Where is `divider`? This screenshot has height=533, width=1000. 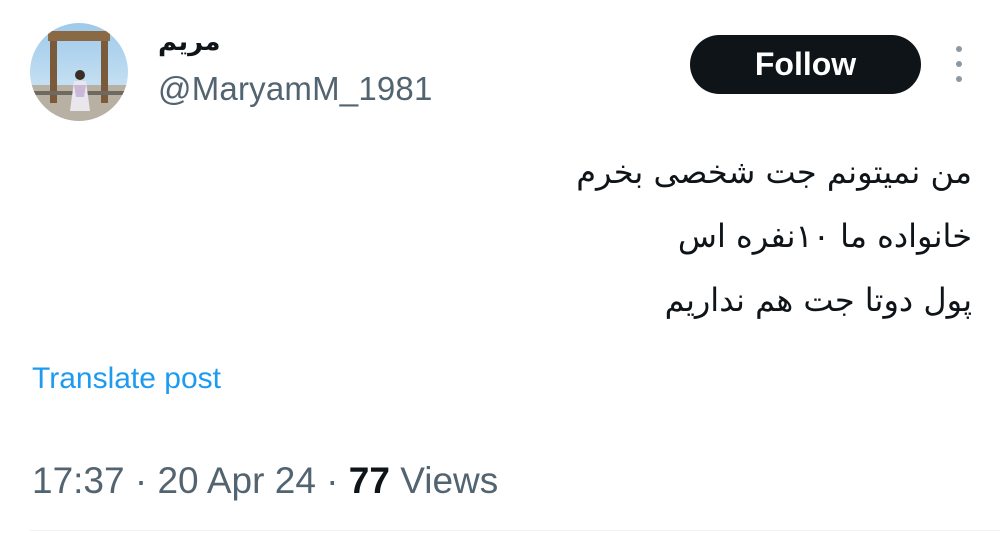 divider is located at coordinates (515, 530).